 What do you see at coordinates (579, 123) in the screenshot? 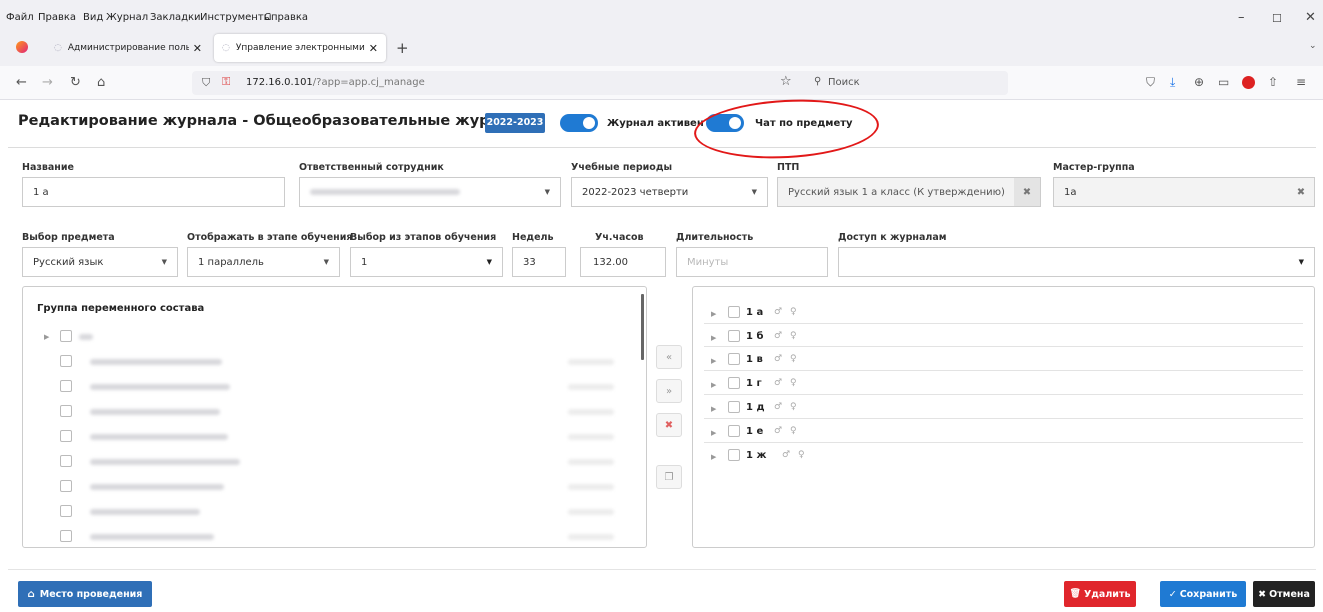
I see `journal-active-toggle` at bounding box center [579, 123].